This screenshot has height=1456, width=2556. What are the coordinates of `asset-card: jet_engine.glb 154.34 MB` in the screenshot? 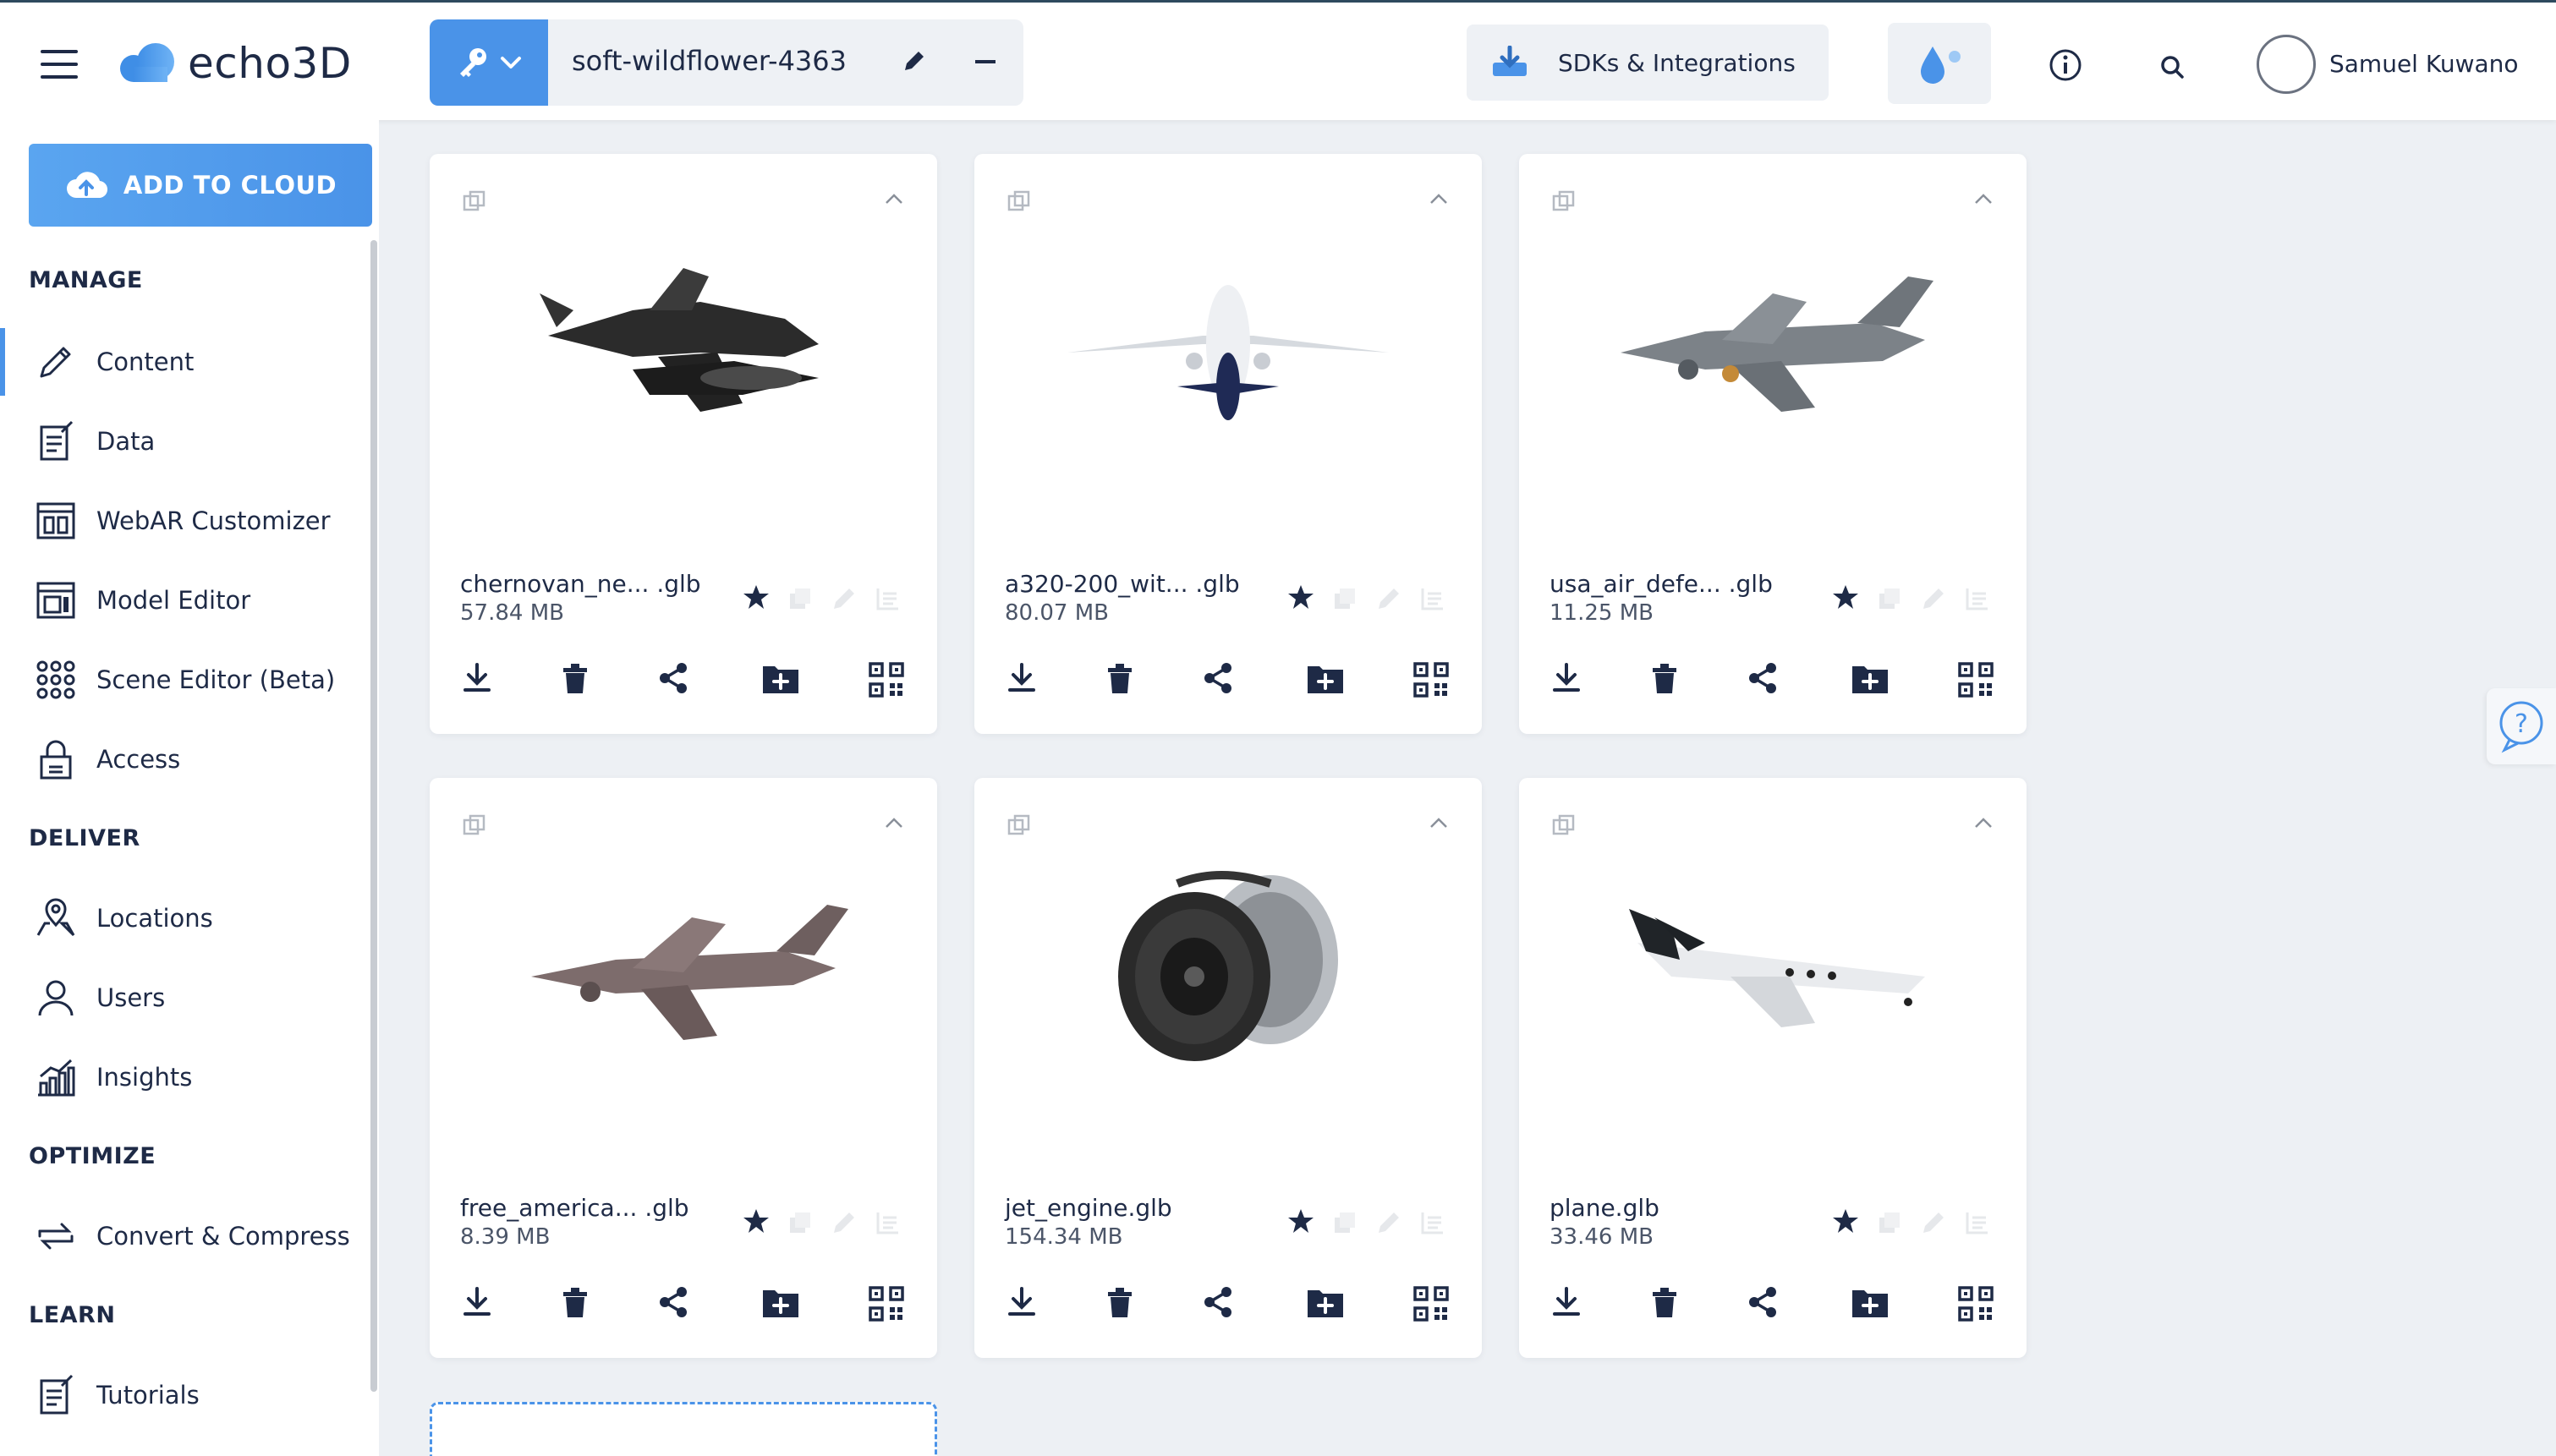 It's located at (1228, 1068).